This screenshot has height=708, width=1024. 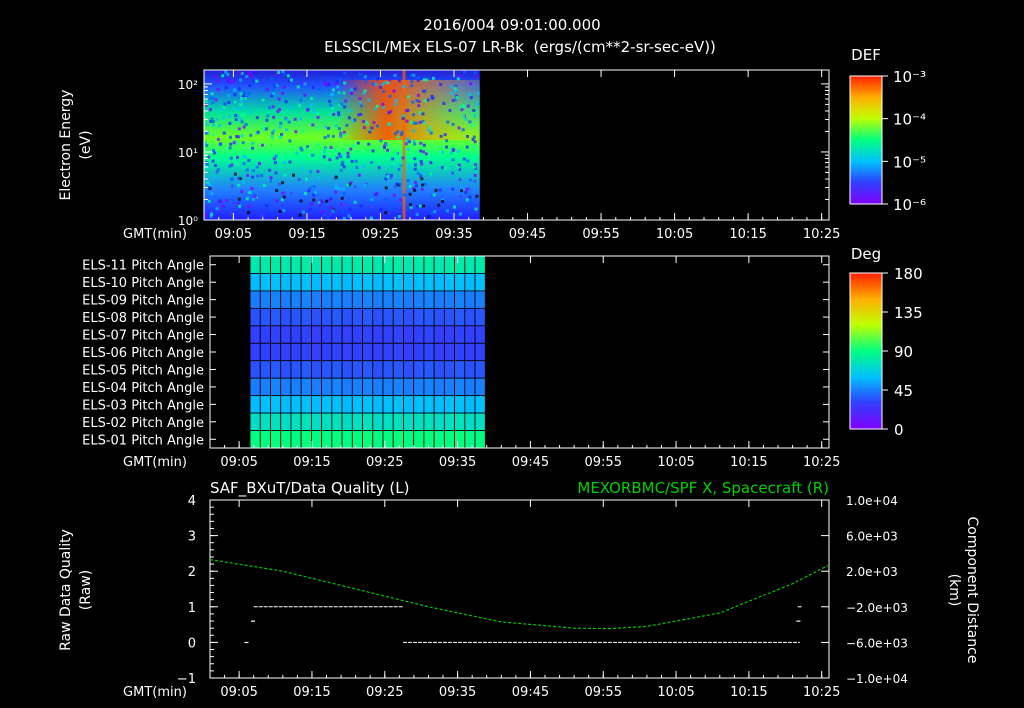 What do you see at coordinates (798, 621) in the screenshot?
I see `quality-series-point` at bounding box center [798, 621].